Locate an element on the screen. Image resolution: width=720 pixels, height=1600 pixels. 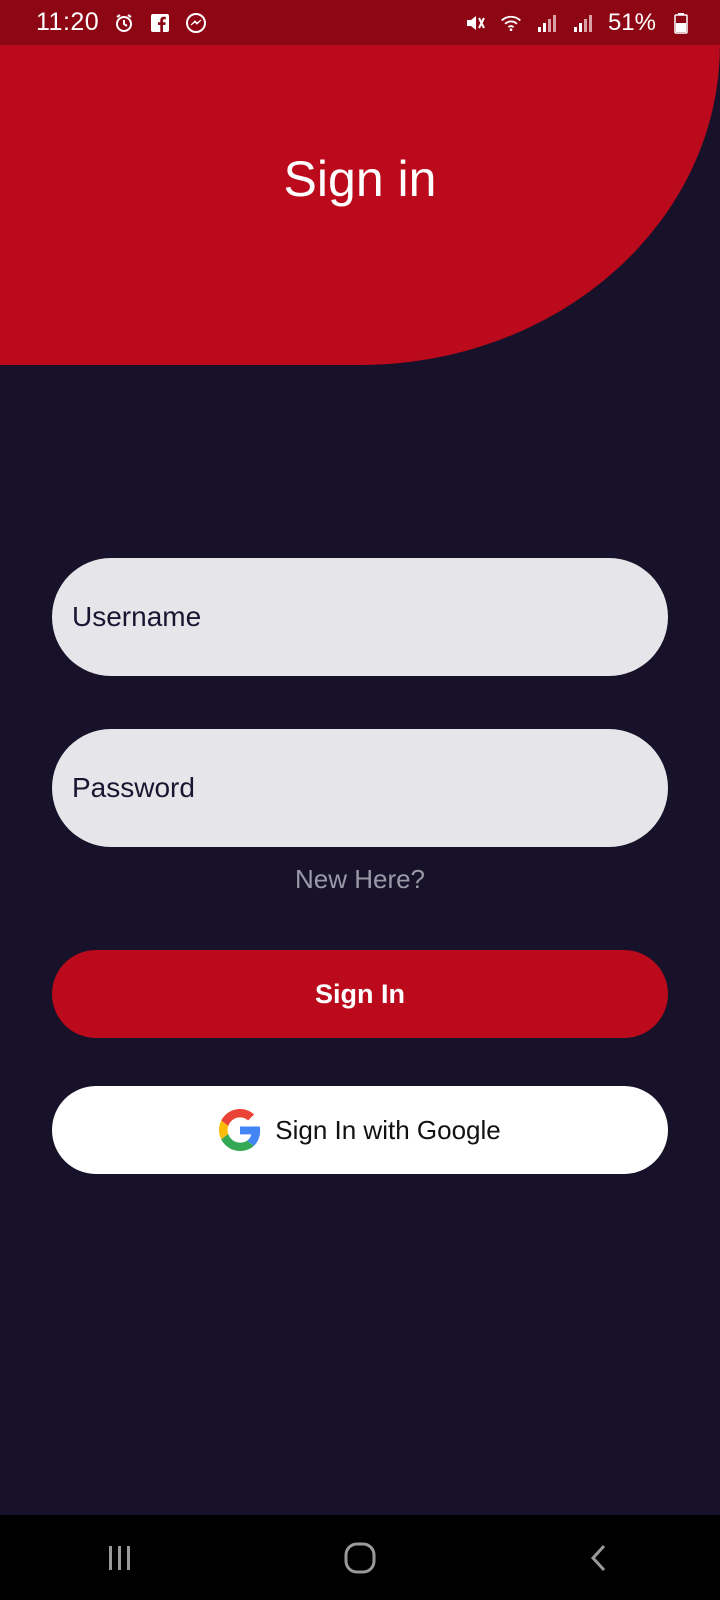
google-logo-icon is located at coordinates (240, 1130).